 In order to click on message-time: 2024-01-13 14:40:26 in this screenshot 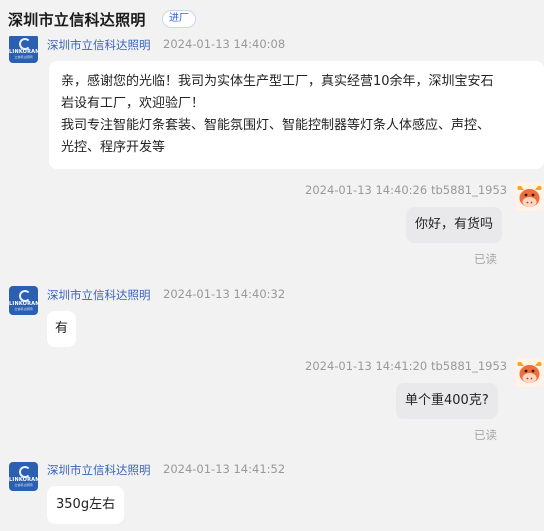, I will do `click(366, 190)`.